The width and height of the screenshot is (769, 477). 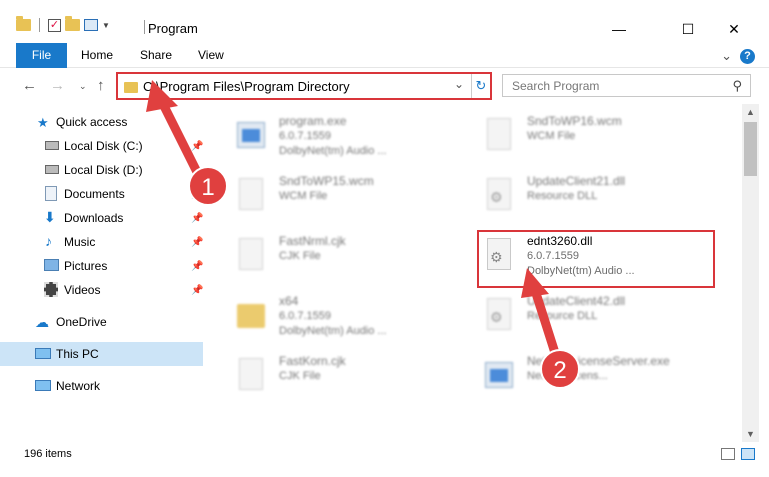 I want to click on minimize-button: —, so click(x=619, y=29).